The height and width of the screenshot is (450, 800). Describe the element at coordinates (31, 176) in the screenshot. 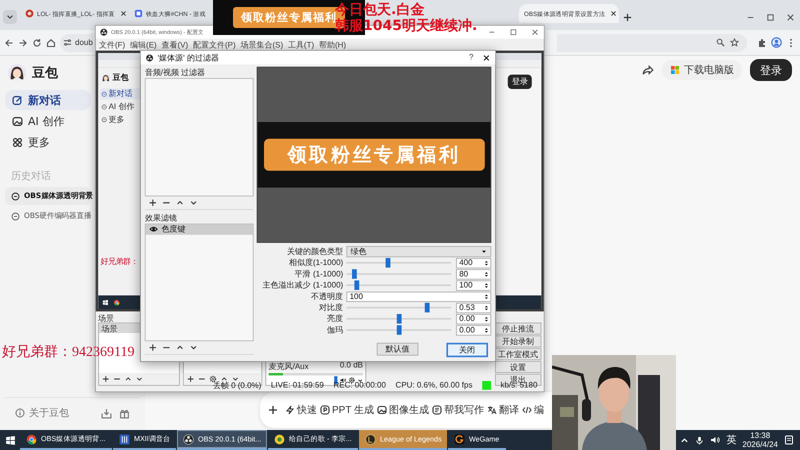

I see `section-title: 历史对话` at that location.